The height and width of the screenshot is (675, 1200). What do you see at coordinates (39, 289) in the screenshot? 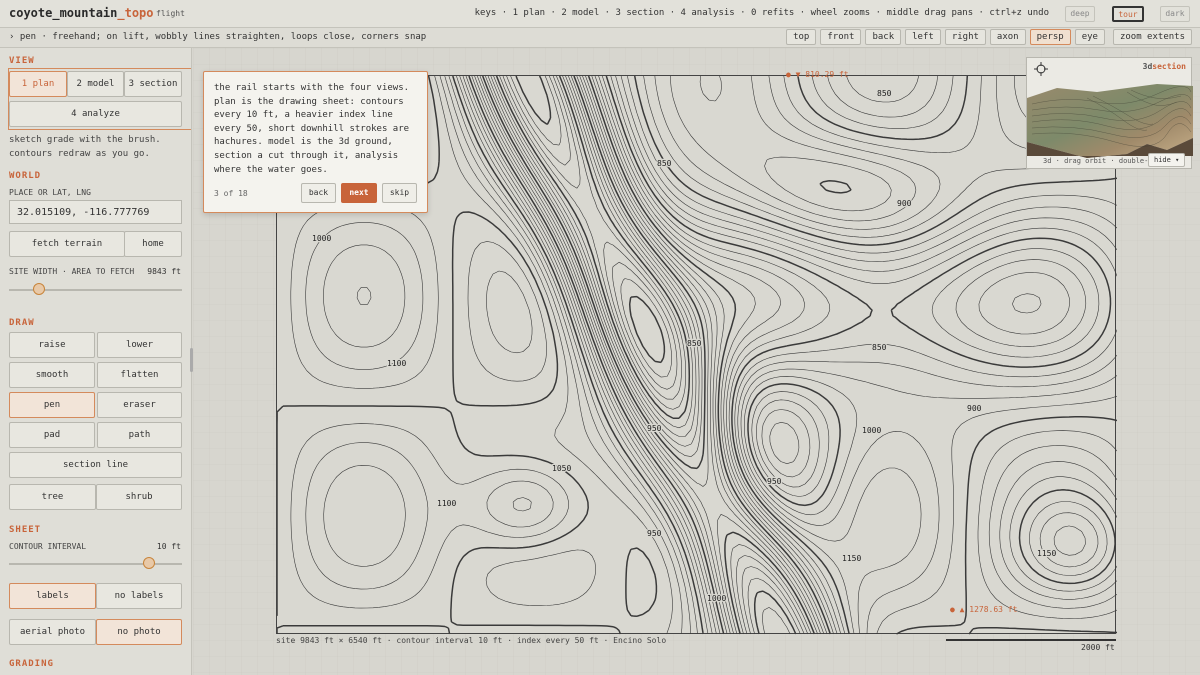
I see `site-width-slider` at bounding box center [39, 289].